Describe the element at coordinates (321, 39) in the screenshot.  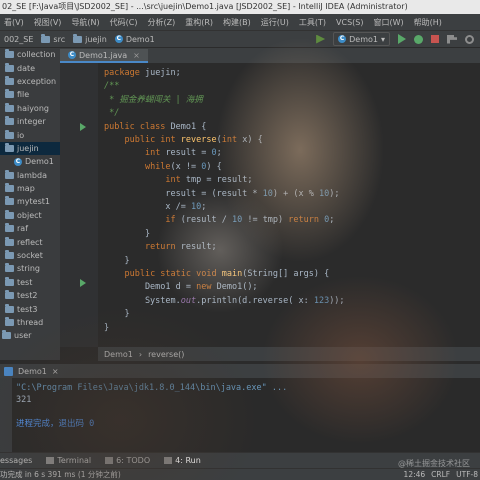
I see `build-icon` at that location.